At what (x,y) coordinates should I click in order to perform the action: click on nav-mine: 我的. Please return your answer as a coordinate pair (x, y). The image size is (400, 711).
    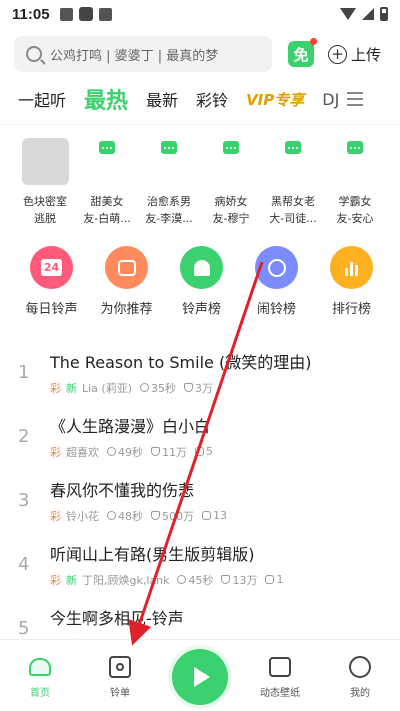
    Looking at the image, I should click on (360, 676).